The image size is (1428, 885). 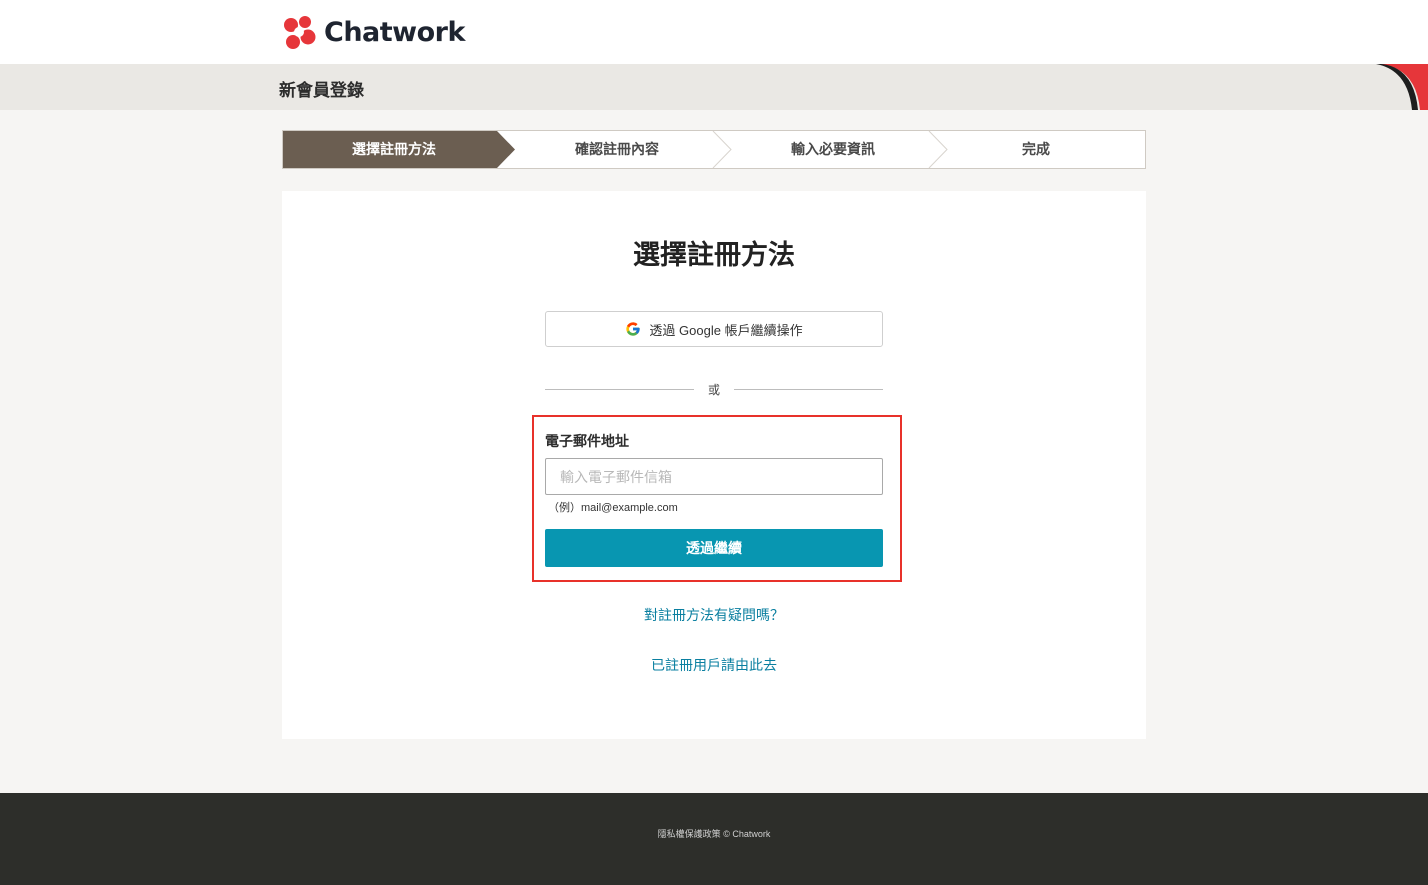 What do you see at coordinates (714, 87) in the screenshot?
I see `page-header-bar: 新會員登錄` at bounding box center [714, 87].